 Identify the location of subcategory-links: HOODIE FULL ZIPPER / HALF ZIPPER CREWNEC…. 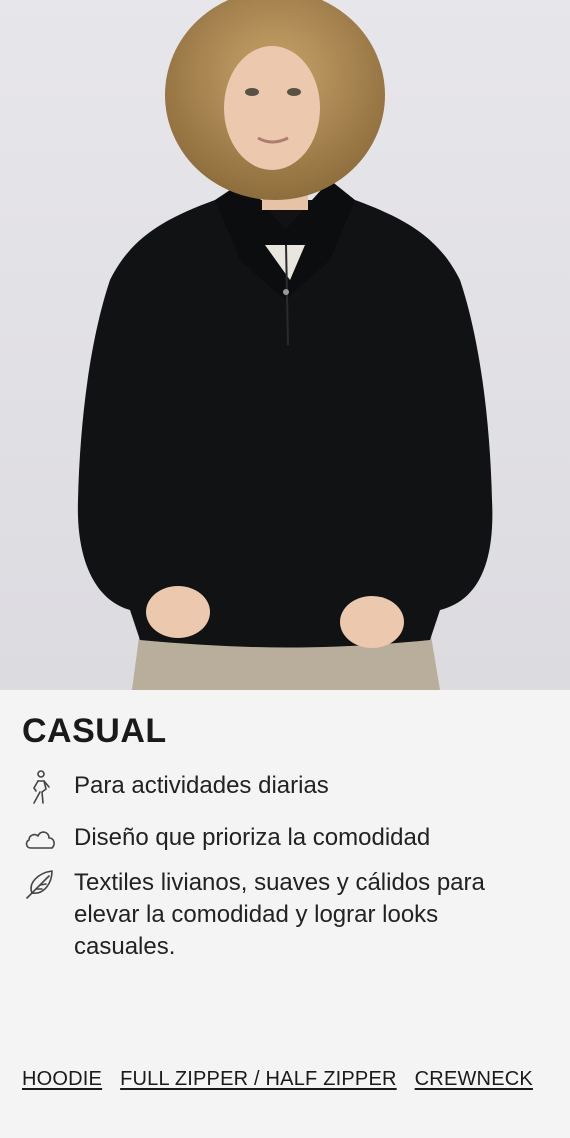
(277, 1079).